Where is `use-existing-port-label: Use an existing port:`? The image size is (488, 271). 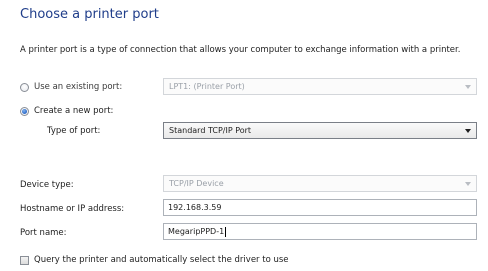
use-existing-port-label: Use an existing port: is located at coordinates (78, 87).